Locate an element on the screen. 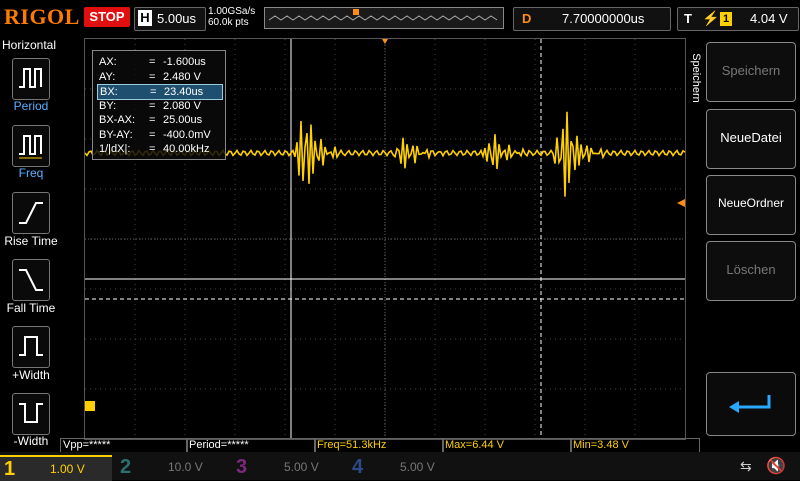 This screenshot has width=800, height=481. save-button: Speichern is located at coordinates (751, 72).